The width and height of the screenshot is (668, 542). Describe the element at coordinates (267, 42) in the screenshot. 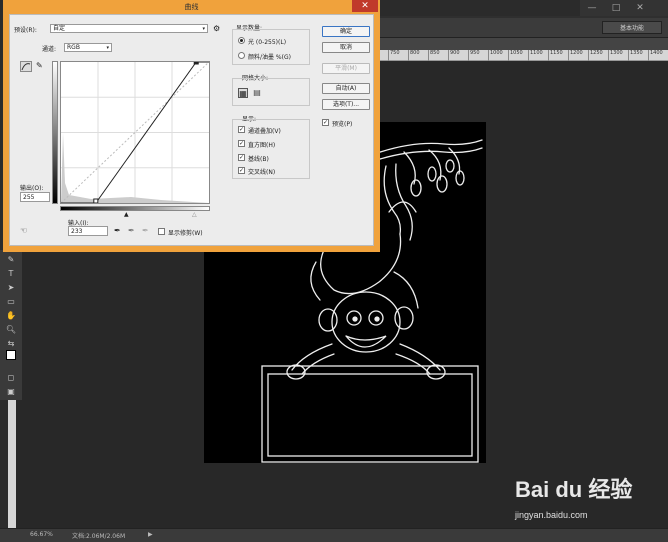

I see `light-label: 光 (0-255)(L)` at that location.